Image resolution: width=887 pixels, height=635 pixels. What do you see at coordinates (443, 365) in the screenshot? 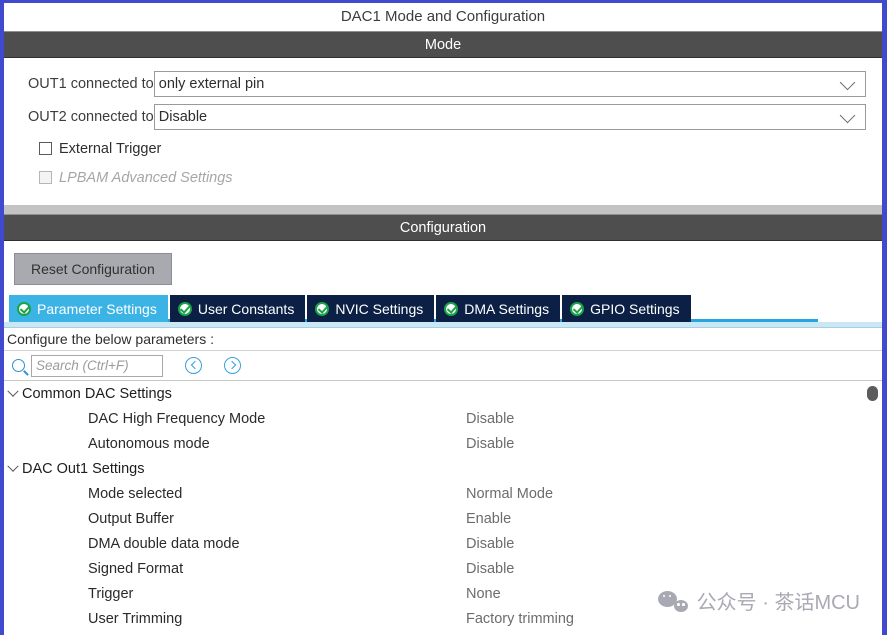
I see `search-bar` at bounding box center [443, 365].